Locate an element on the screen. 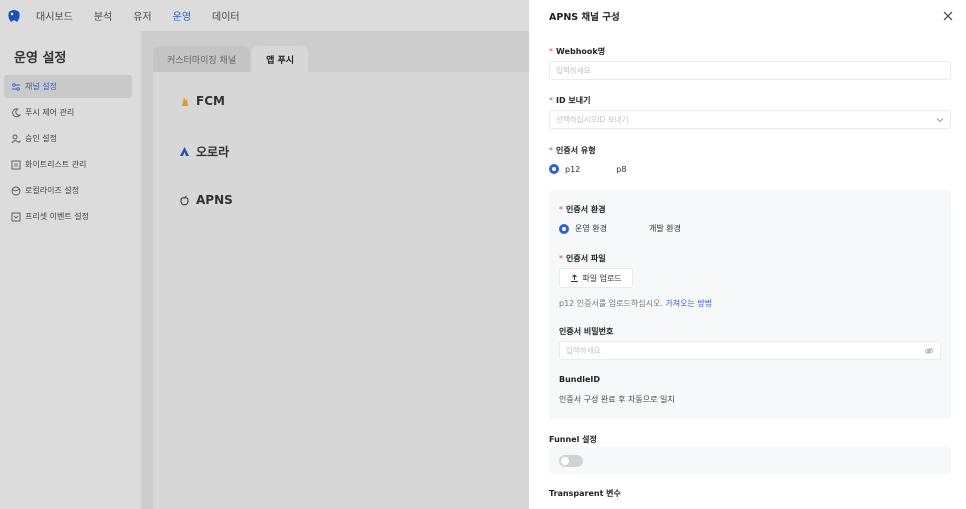 The image size is (966, 509). sidebar-item-label: 승인 설정 is located at coordinates (41, 138).